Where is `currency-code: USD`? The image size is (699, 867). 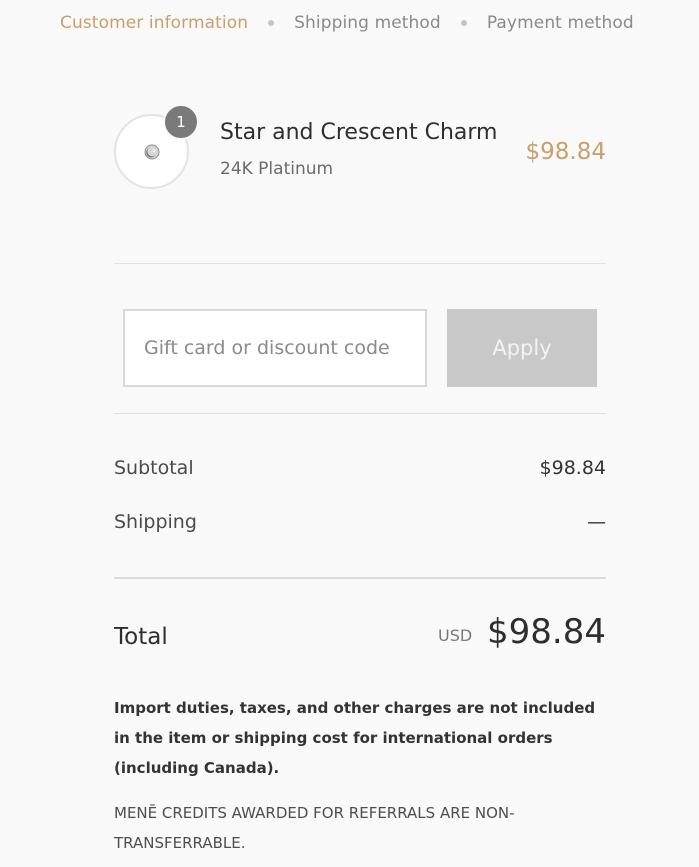
currency-code: USD is located at coordinates (455, 635).